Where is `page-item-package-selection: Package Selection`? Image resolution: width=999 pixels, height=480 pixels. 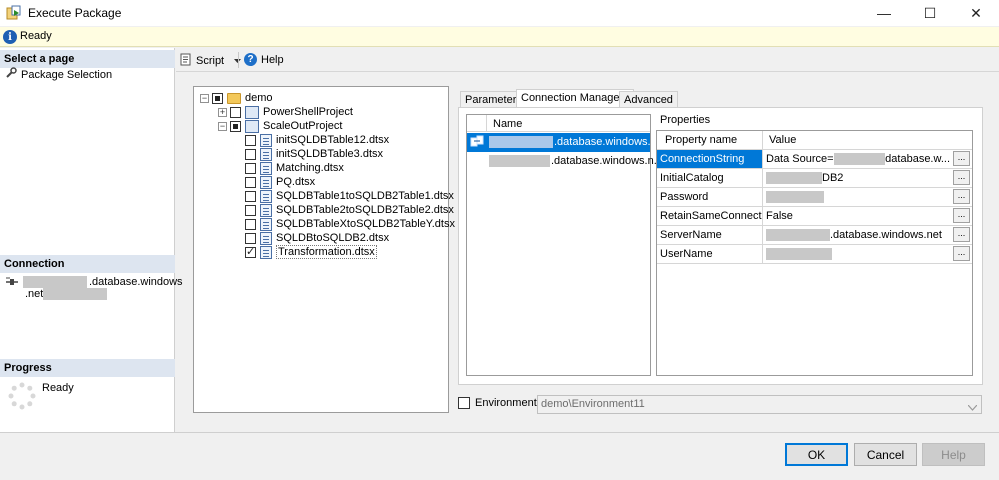 page-item-package-selection: Package Selection is located at coordinates (58, 74).